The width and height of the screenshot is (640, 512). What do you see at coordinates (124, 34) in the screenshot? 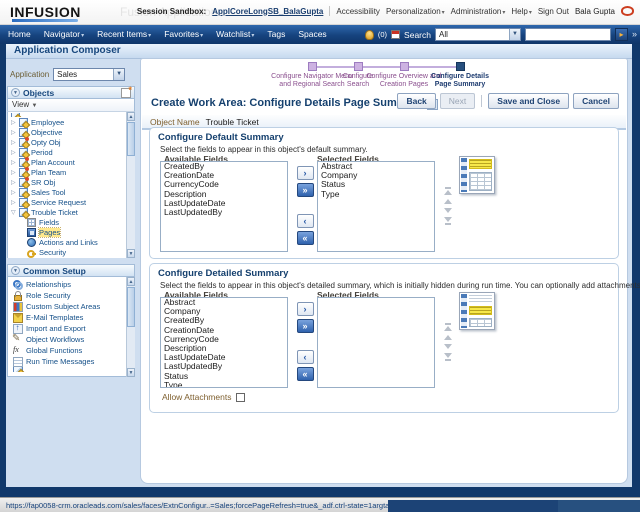
I see `nav-item-recent-items: Recent Items▾` at bounding box center [124, 34].